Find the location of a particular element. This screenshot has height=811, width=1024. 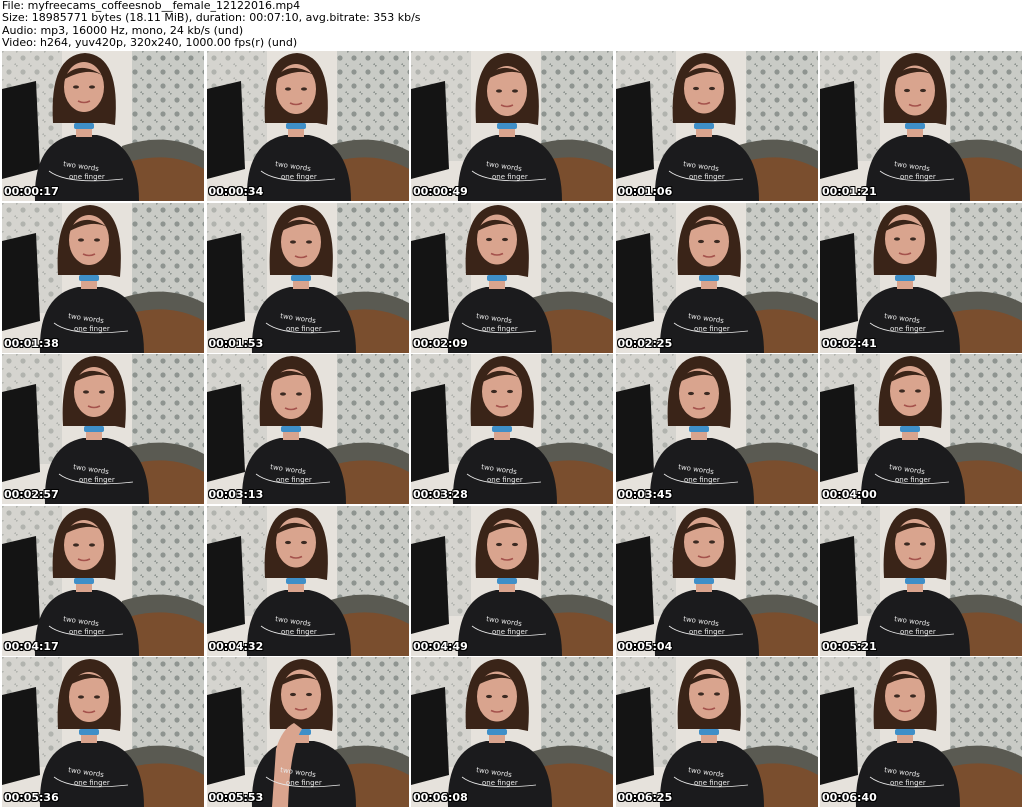

thumbnail-timestamp: 00:05:53 is located at coordinates (236, 797).